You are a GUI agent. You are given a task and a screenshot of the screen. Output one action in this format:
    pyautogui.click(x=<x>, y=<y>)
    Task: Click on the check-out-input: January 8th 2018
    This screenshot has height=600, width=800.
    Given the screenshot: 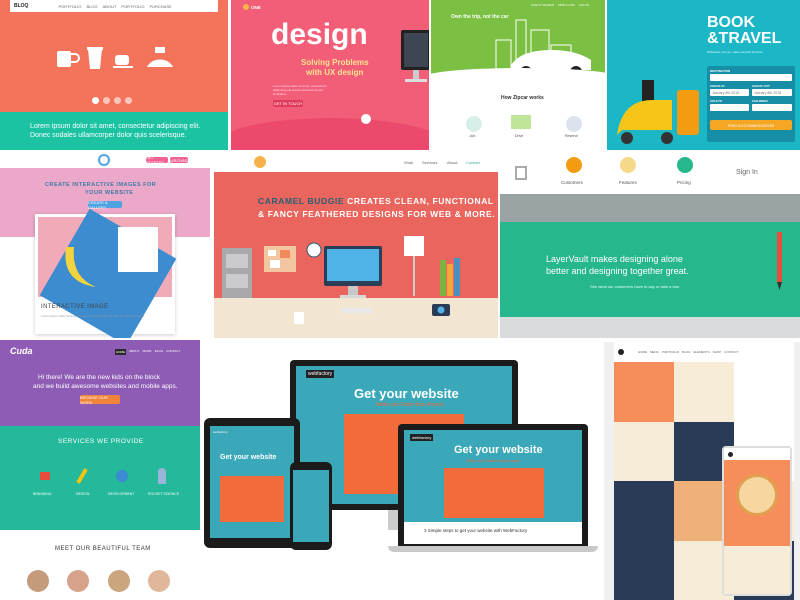 What is the action you would take?
    pyautogui.click(x=772, y=92)
    